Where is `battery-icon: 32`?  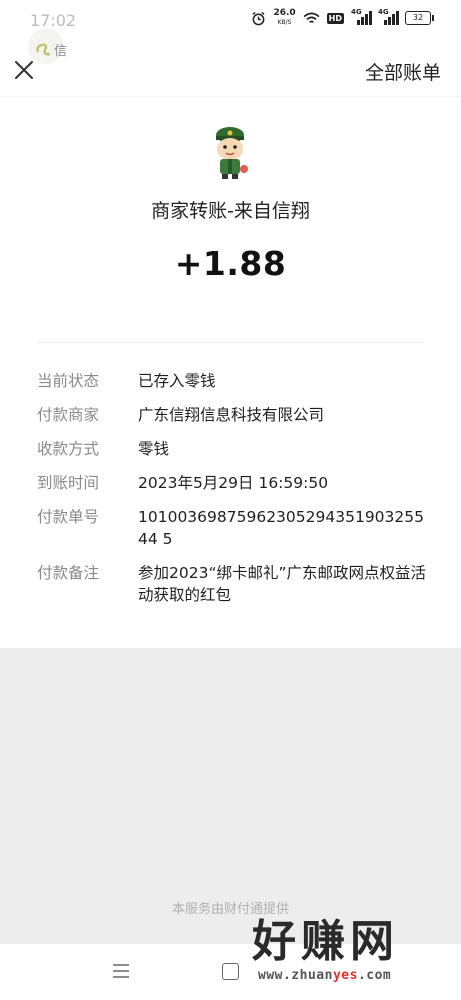
battery-icon: 32 is located at coordinates (419, 18).